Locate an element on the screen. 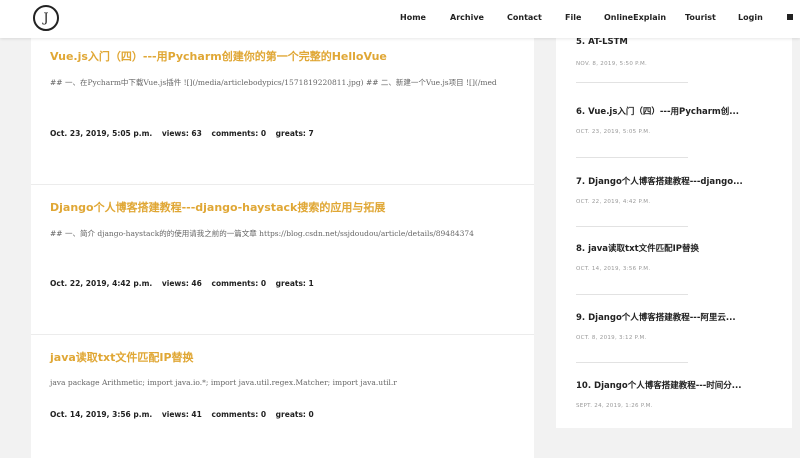 This screenshot has width=800, height=458. article-views: views: 46 is located at coordinates (181, 283).